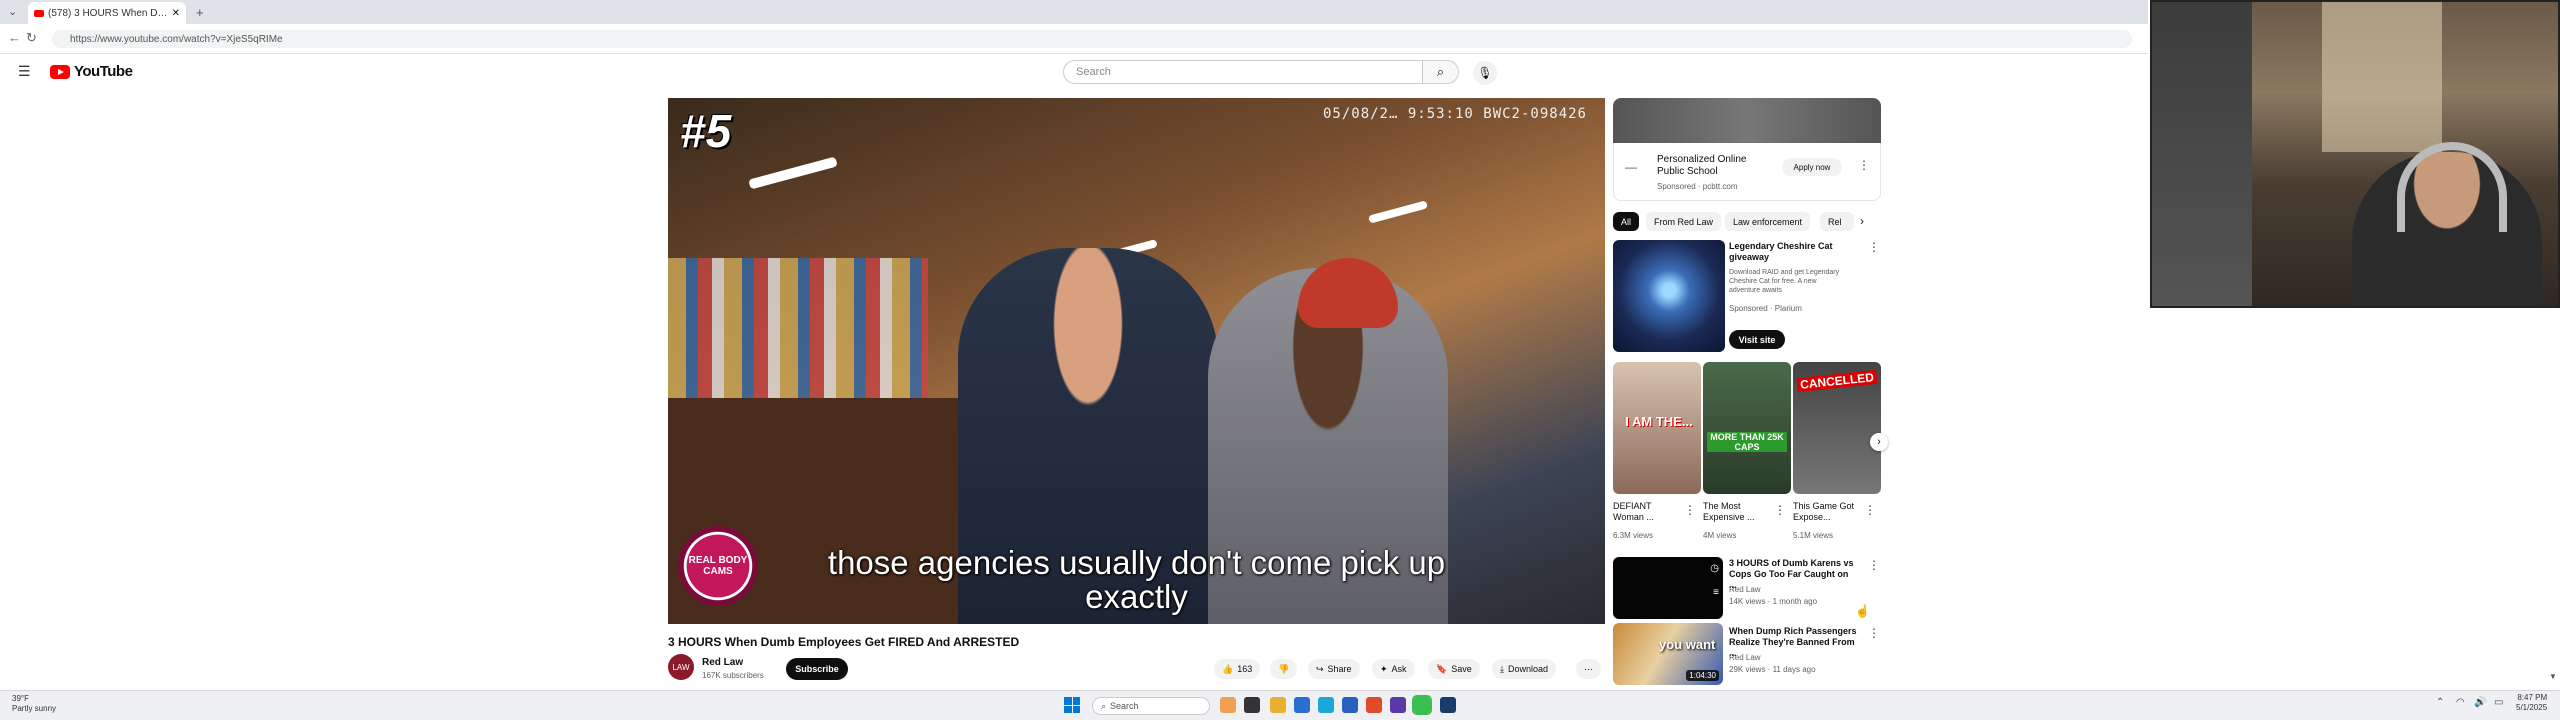 The height and width of the screenshot is (720, 2560). What do you see at coordinates (1461, 669) in the screenshot?
I see `save-label: Save` at bounding box center [1461, 669].